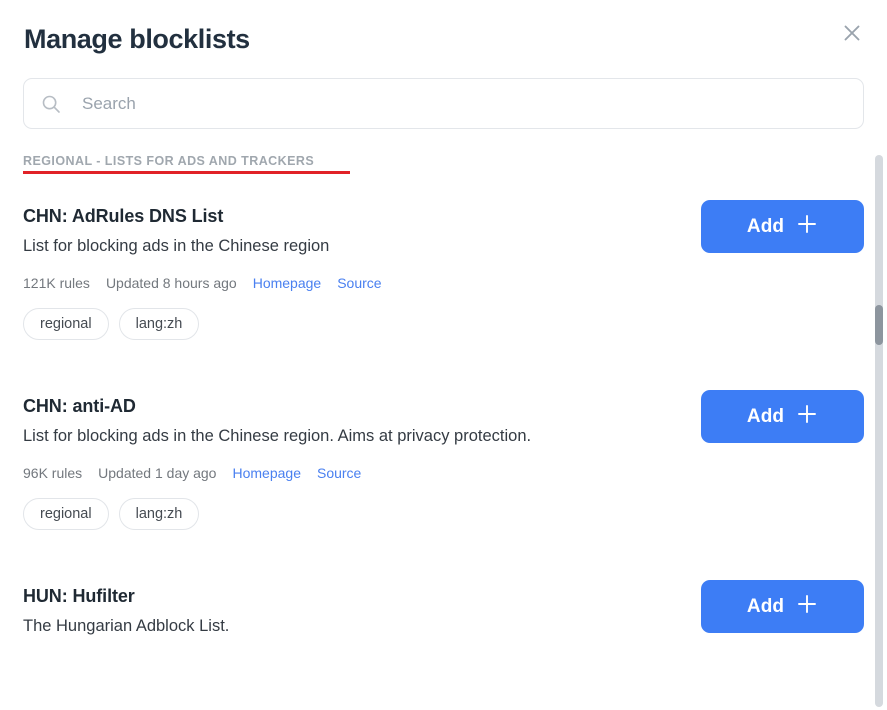 This screenshot has height=710, width=887. What do you see at coordinates (443, 39) in the screenshot?
I see `dialog-header: Manage blocklists` at bounding box center [443, 39].